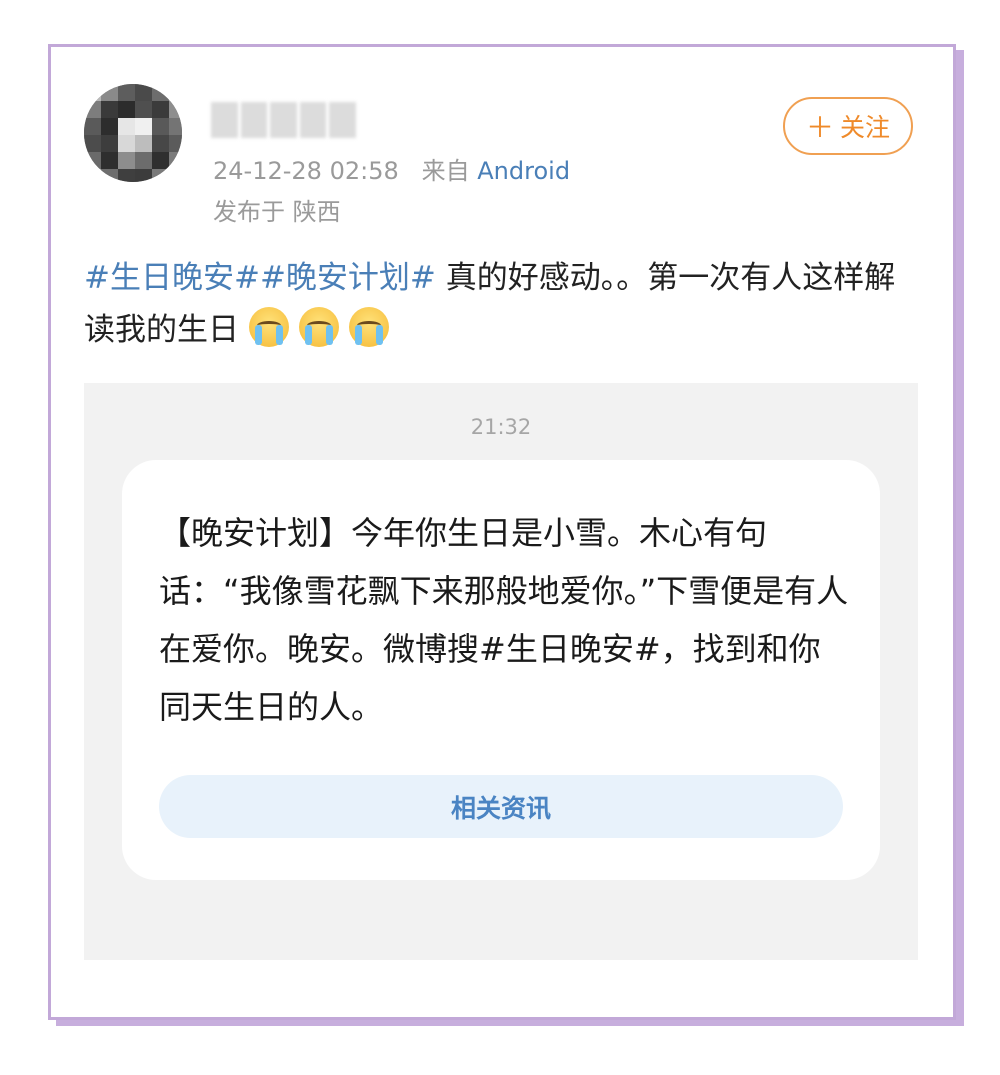 This screenshot has height=1075, width=1000. I want to click on message-time: 21:32, so click(501, 427).